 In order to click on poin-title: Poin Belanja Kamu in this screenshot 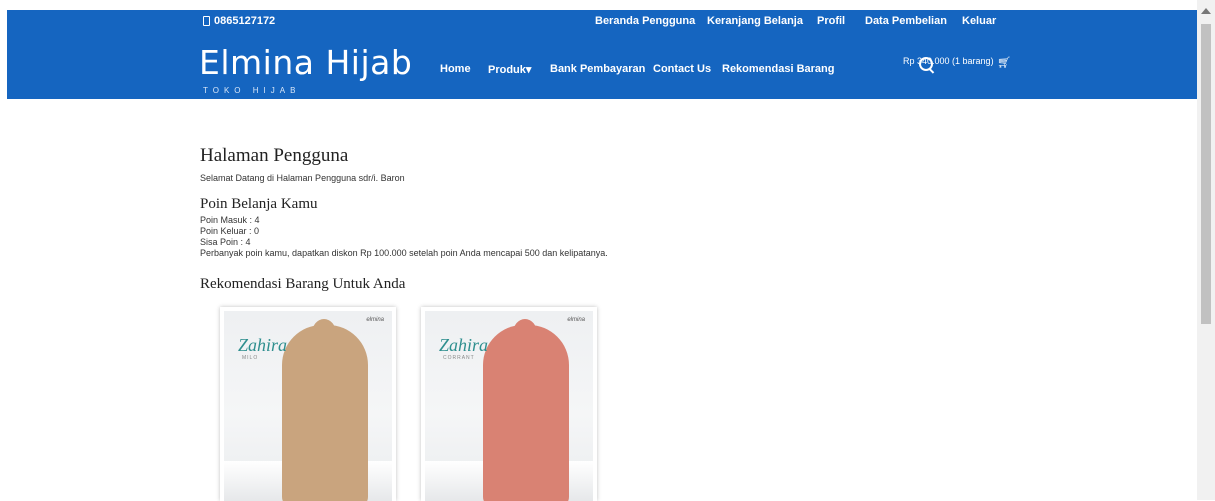, I will do `click(259, 204)`.